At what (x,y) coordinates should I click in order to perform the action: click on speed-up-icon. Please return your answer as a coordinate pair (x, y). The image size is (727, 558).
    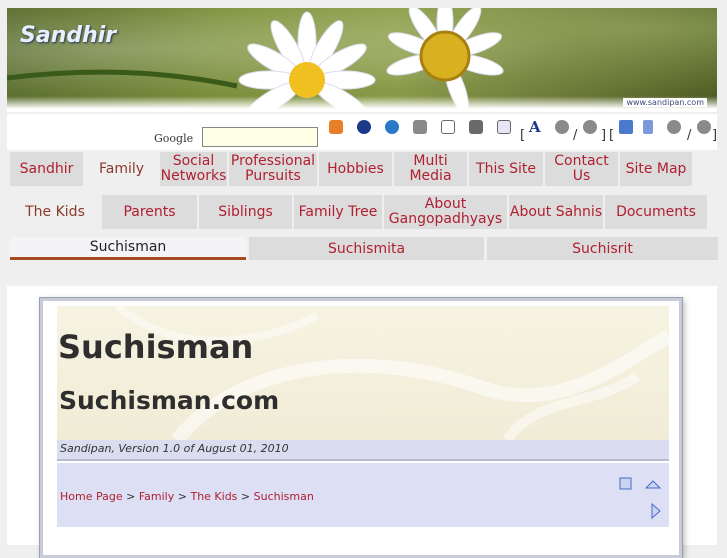
    Looking at the image, I should click on (674, 127).